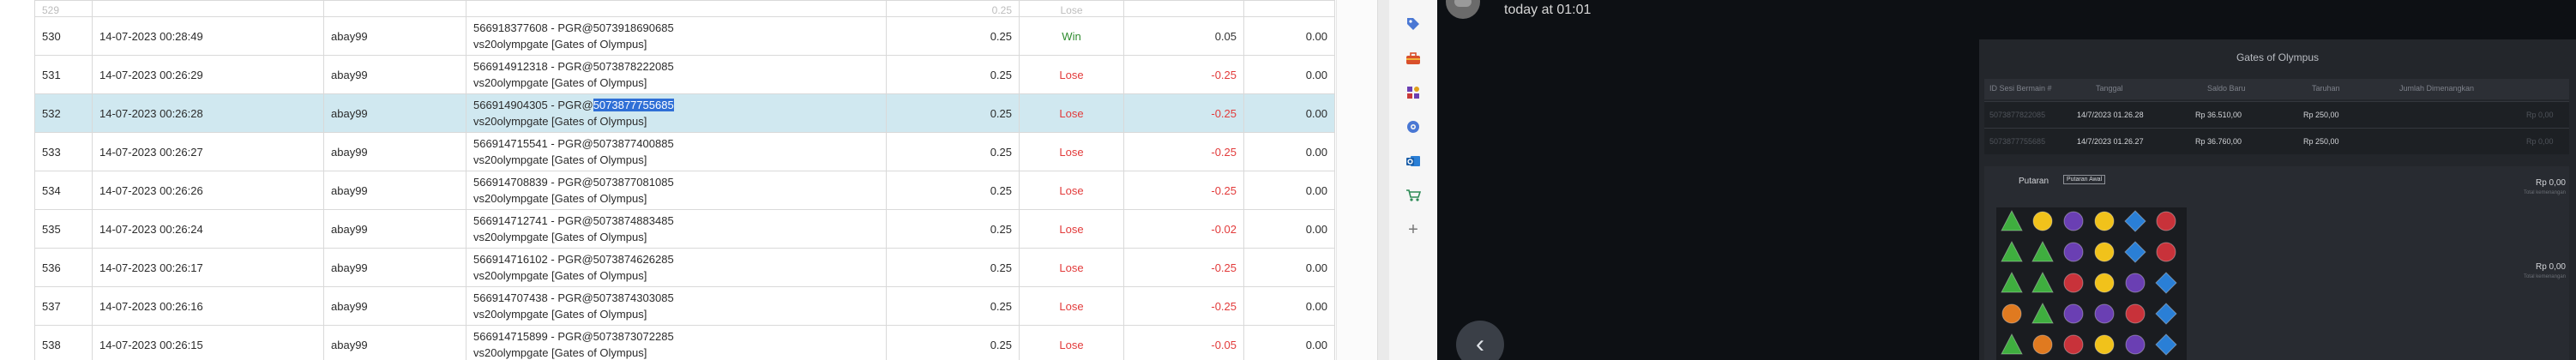  I want to click on plus-icon: +, so click(1413, 229).